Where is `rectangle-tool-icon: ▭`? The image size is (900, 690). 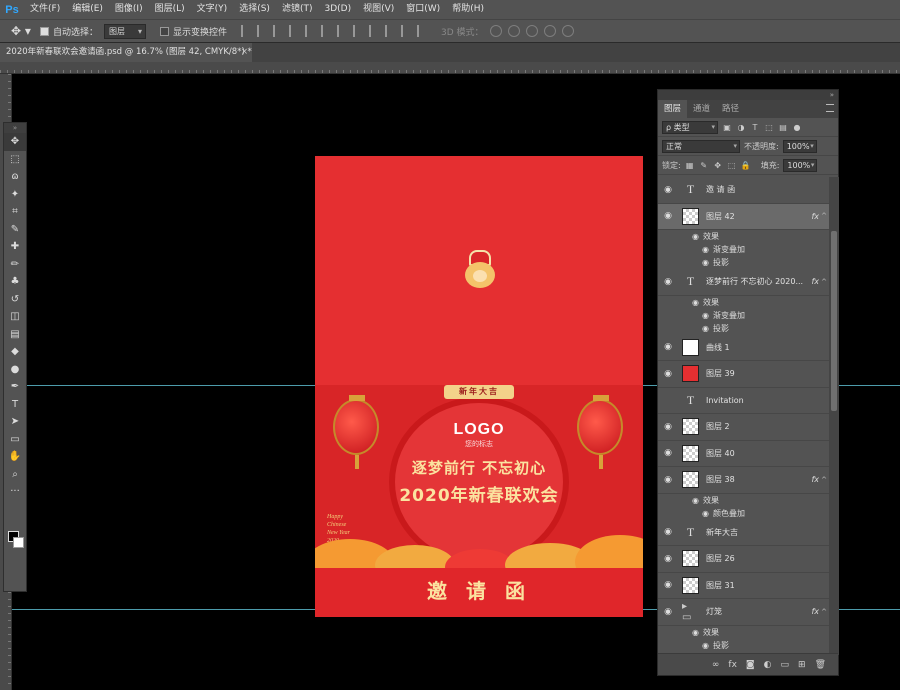 rectangle-tool-icon: ▭ is located at coordinates (15, 440).